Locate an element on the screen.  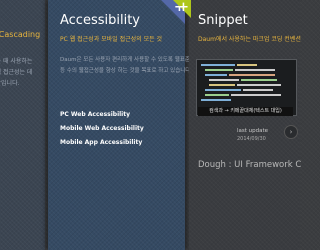
accessibility-title: Accessibility is located at coordinates (100, 20).